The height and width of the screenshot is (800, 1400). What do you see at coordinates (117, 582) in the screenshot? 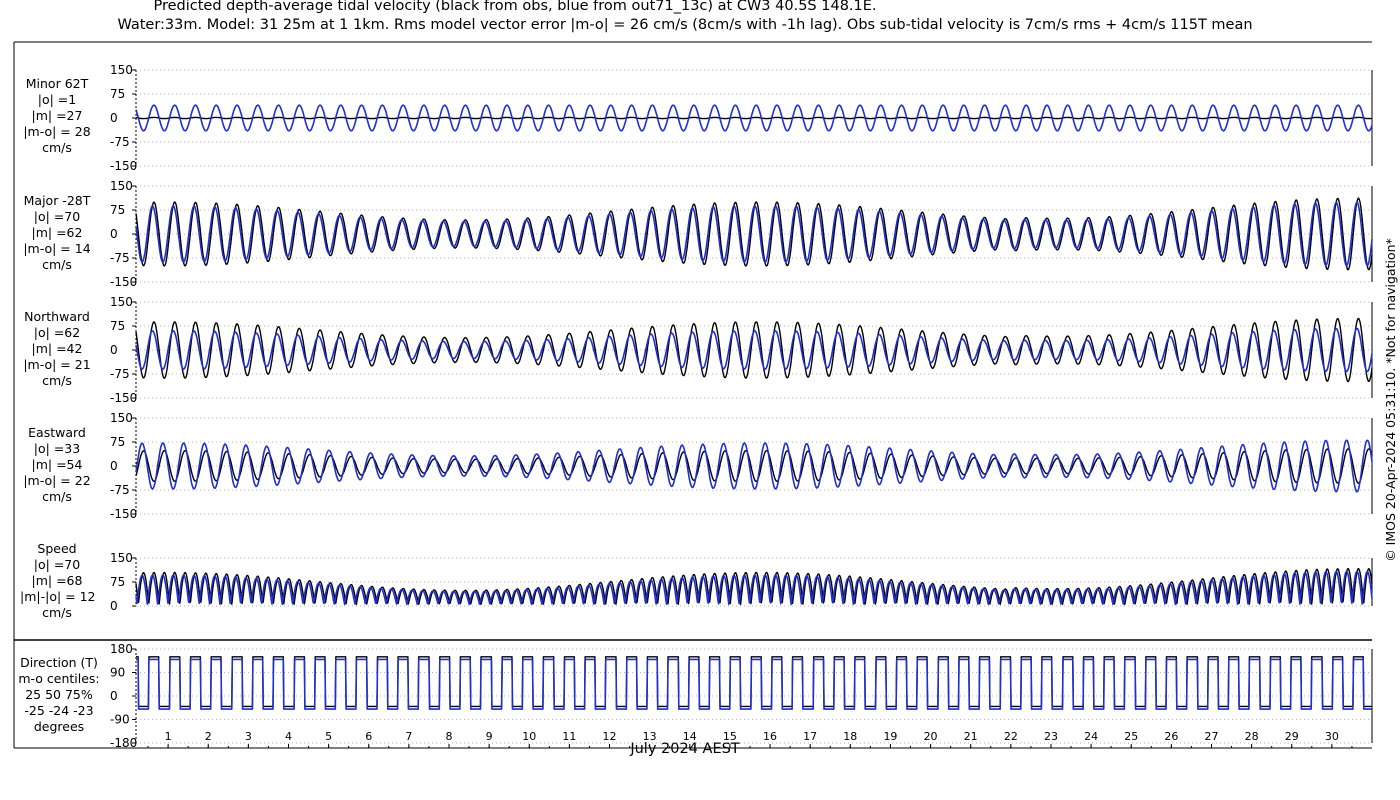
I see `speed-ytick-label: 75` at bounding box center [117, 582].